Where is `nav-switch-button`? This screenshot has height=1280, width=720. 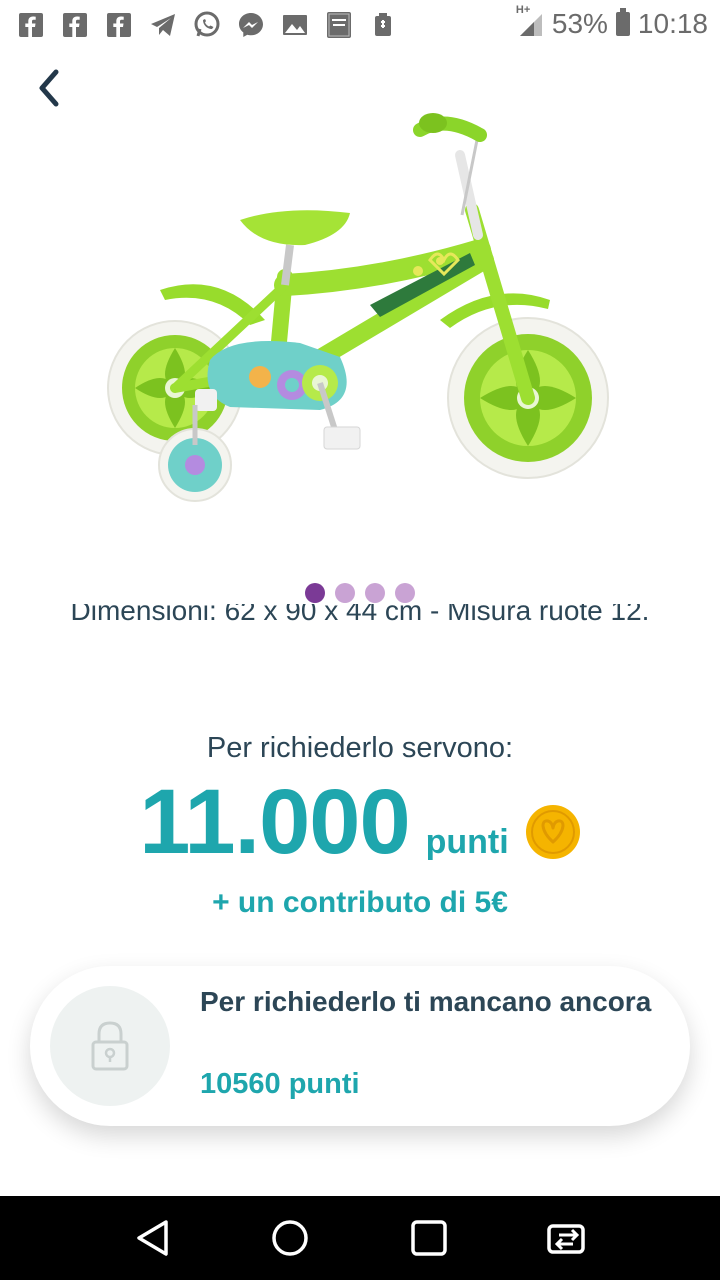
nav-switch-button is located at coordinates (568, 1238).